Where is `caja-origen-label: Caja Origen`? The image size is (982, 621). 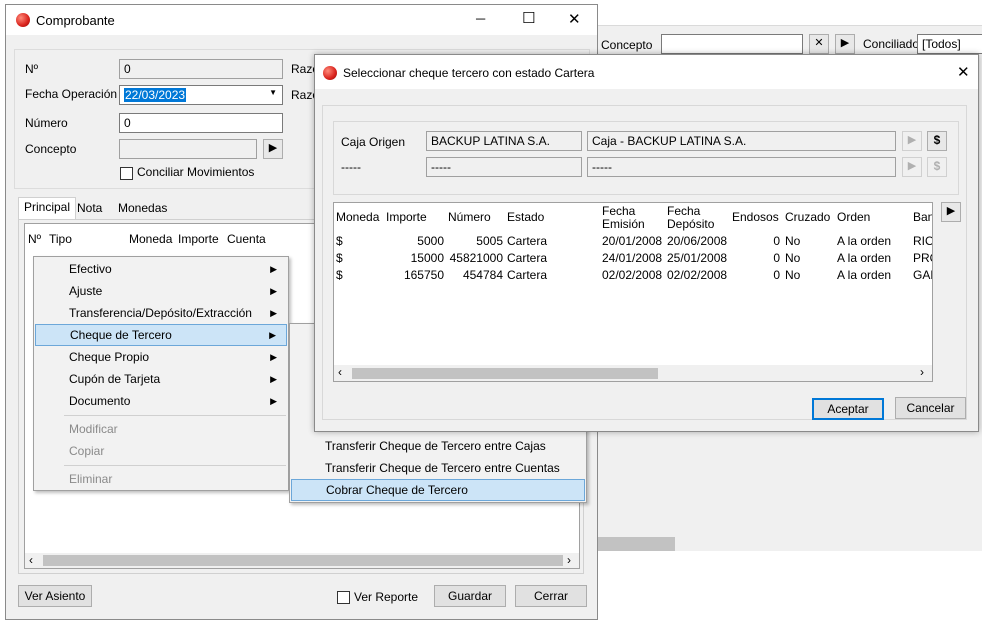
caja-origen-label: Caja Origen is located at coordinates (373, 142).